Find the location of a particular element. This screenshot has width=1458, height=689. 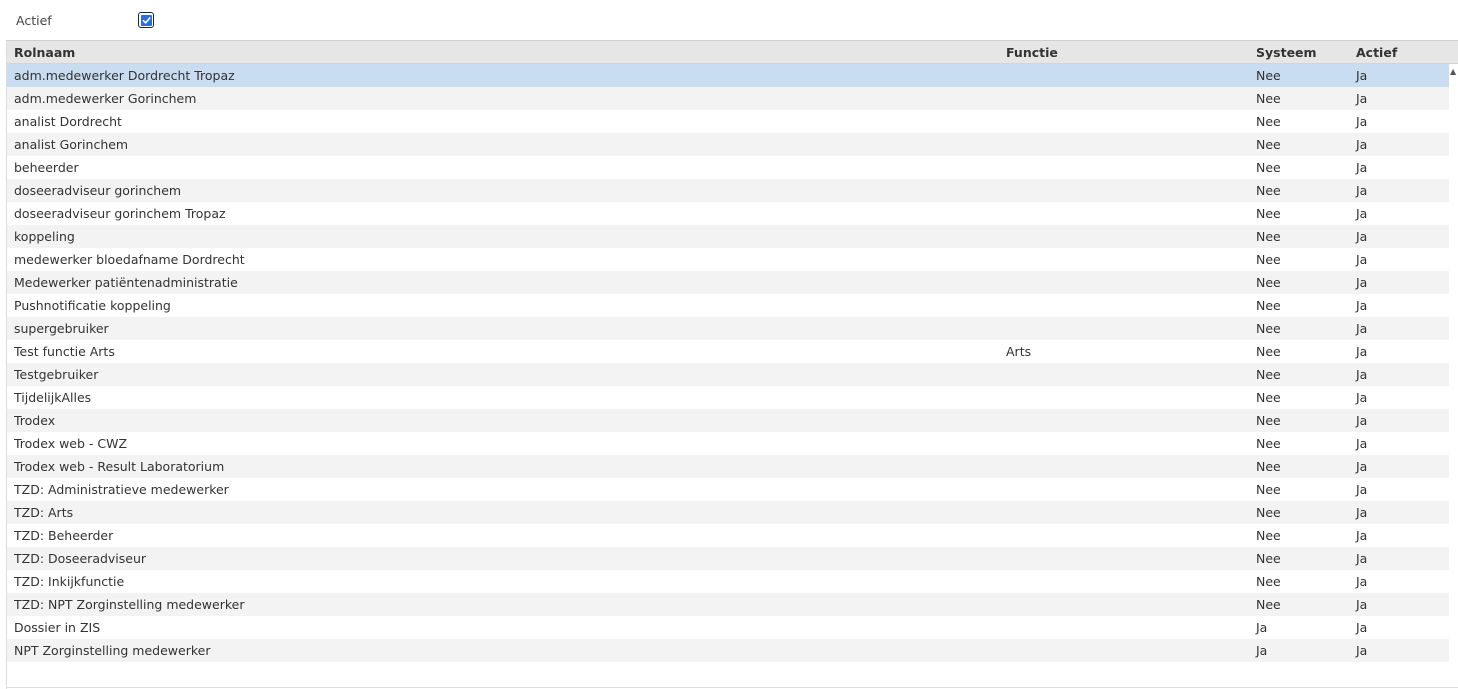

table-row: Medewerker patiëntenadministratie Nee Ja is located at coordinates (728, 282).